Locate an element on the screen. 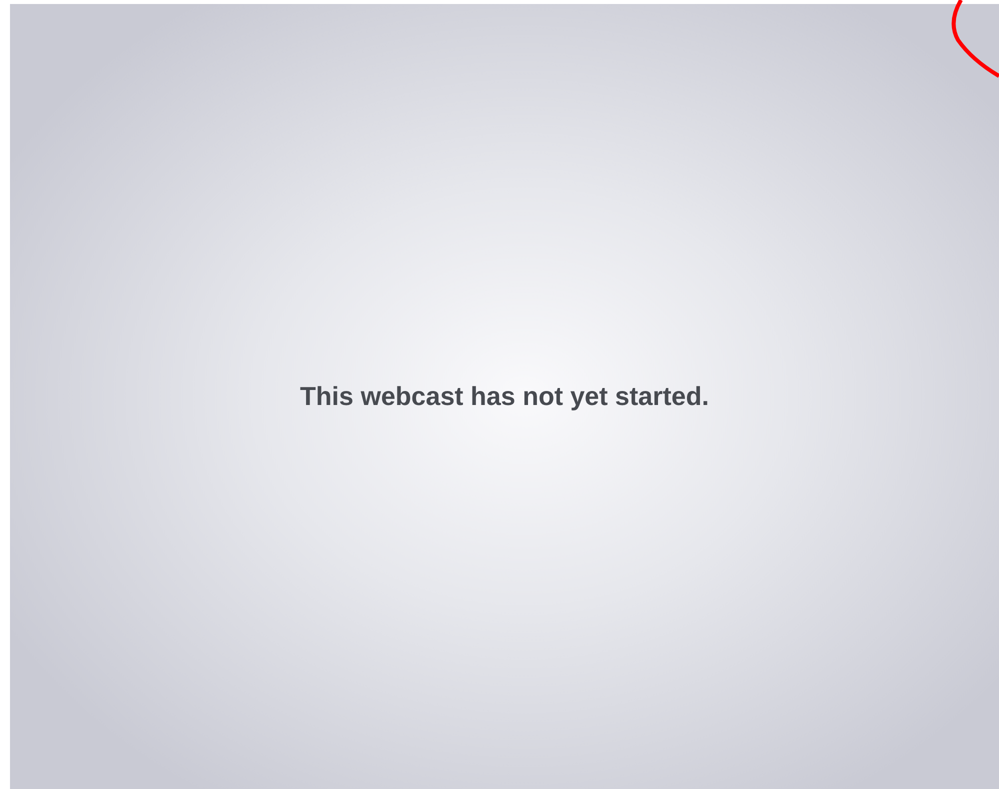  status-message: This webcast has not yet started. is located at coordinates (504, 396).